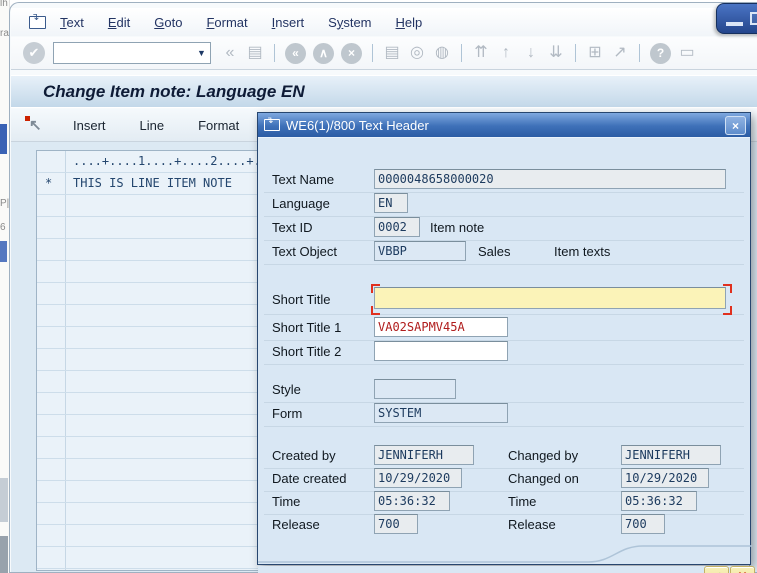 The image size is (757, 573). What do you see at coordinates (152, 183) in the screenshot?
I see `line-text: THIS IS LINE ITEM NOTE` at bounding box center [152, 183].